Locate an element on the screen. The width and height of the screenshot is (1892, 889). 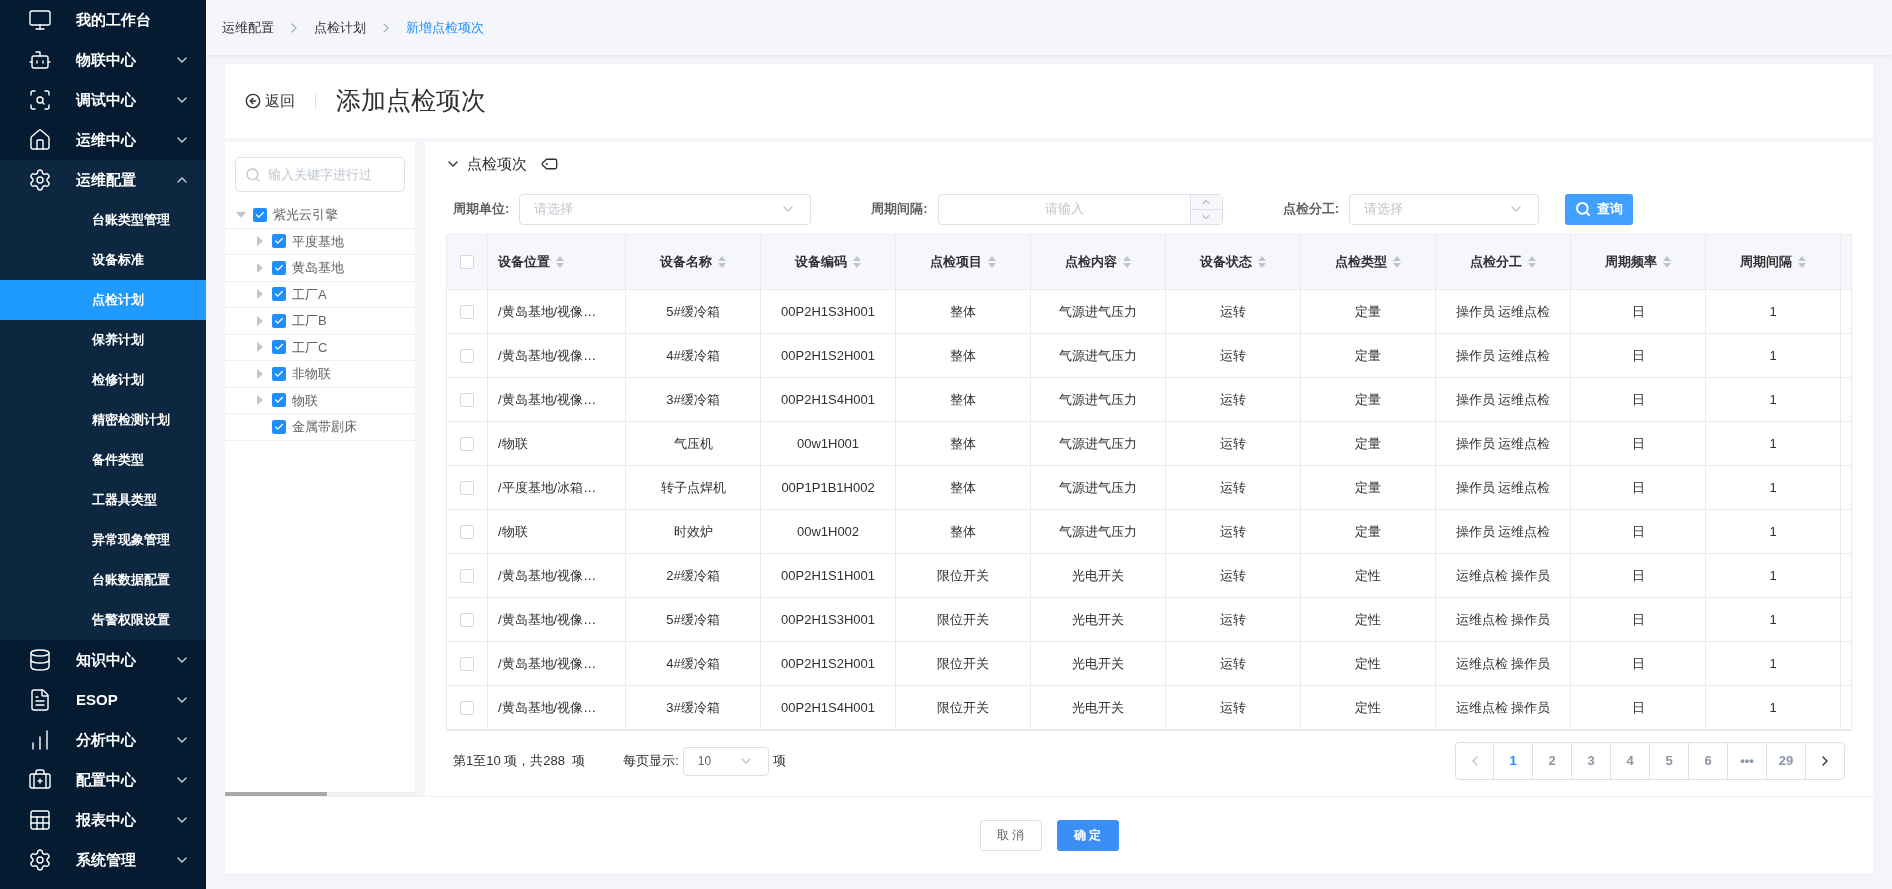
sidebar-item: 运维配置 is located at coordinates (103, 180).